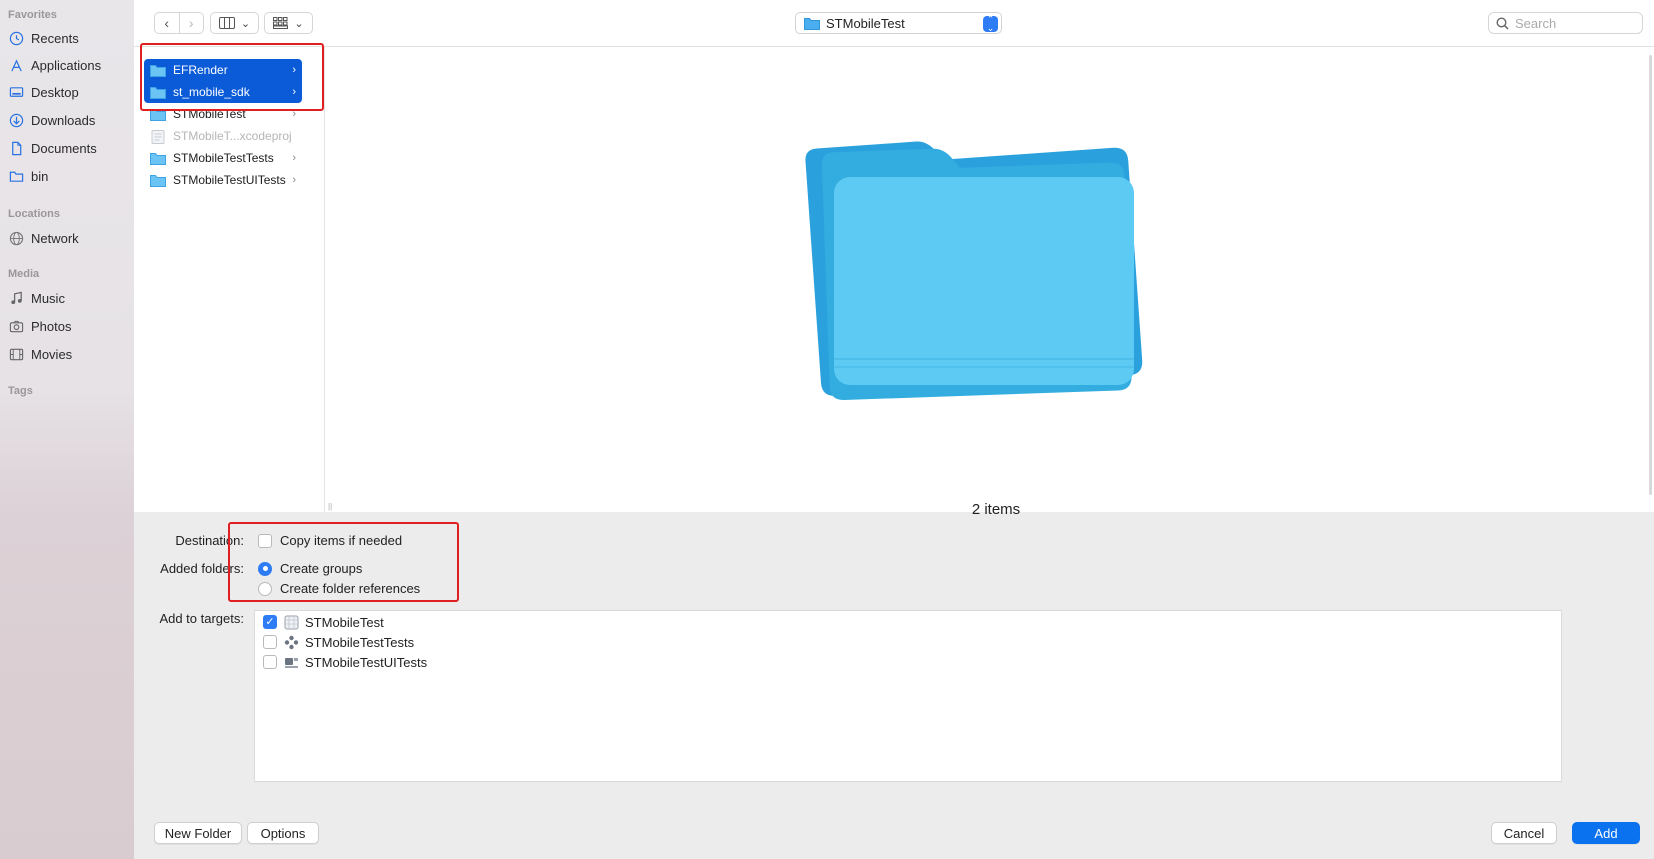 This screenshot has height=859, width=1654. Describe the element at coordinates (48, 298) in the screenshot. I see `sidebar-item-label: Music` at that location.